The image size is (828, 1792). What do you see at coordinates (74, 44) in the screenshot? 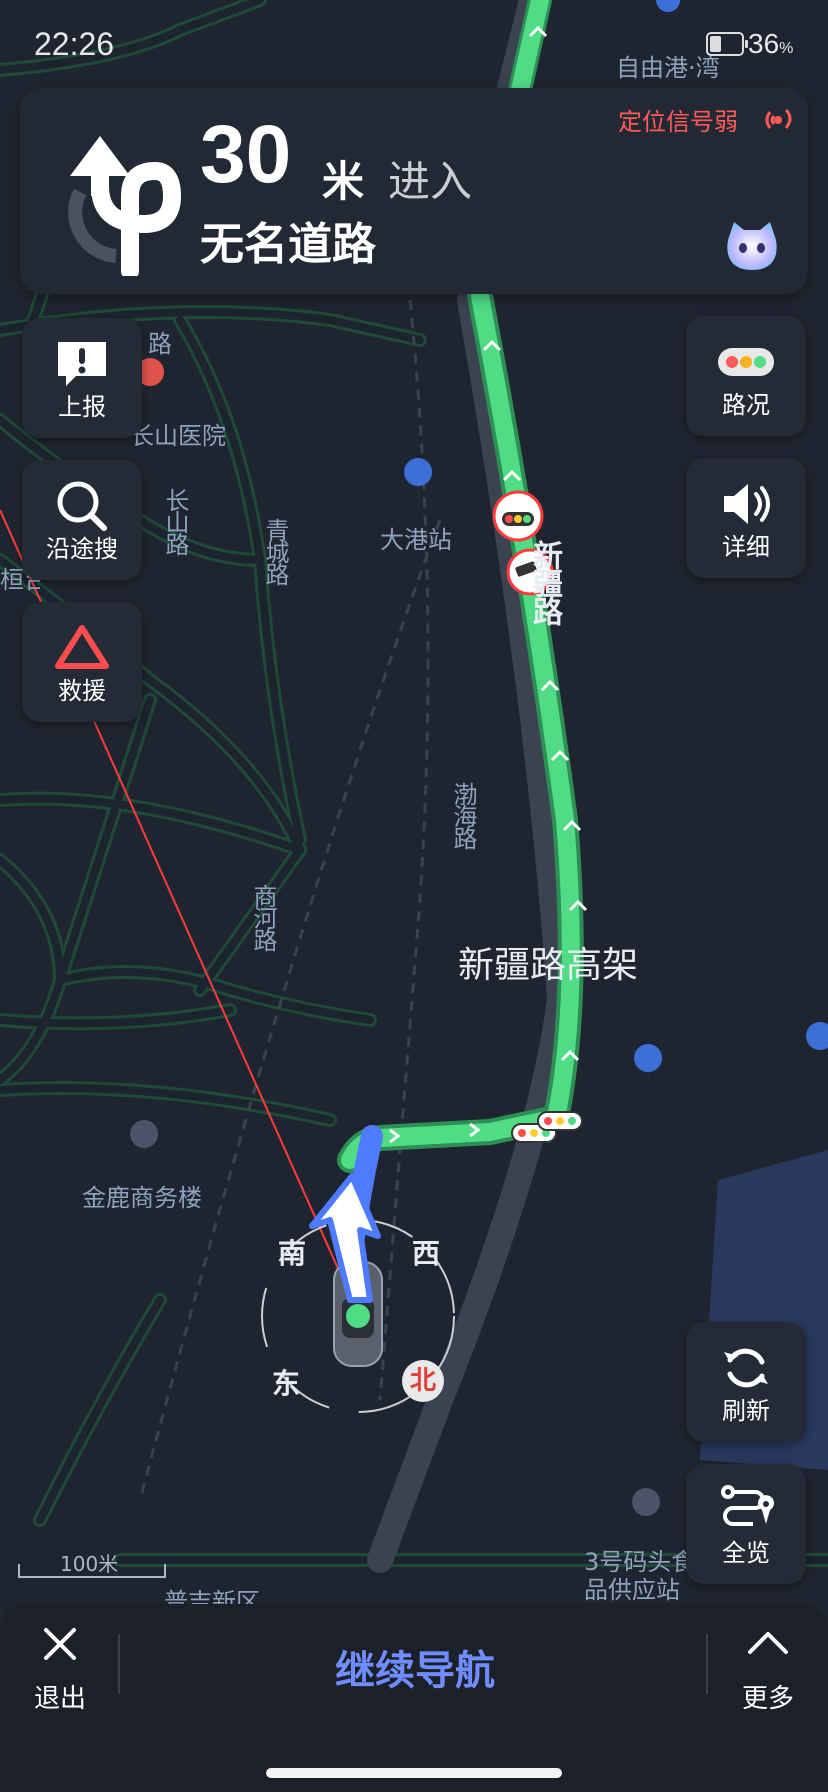
I see `status-time: 22:26` at bounding box center [74, 44].